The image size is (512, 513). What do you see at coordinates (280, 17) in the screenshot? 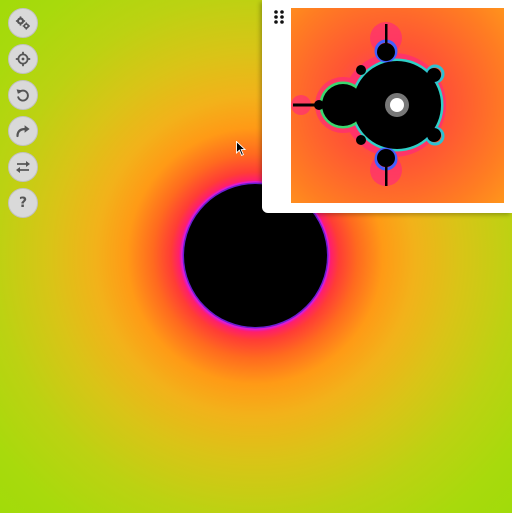
I see `drag-dots-icon` at bounding box center [280, 17].